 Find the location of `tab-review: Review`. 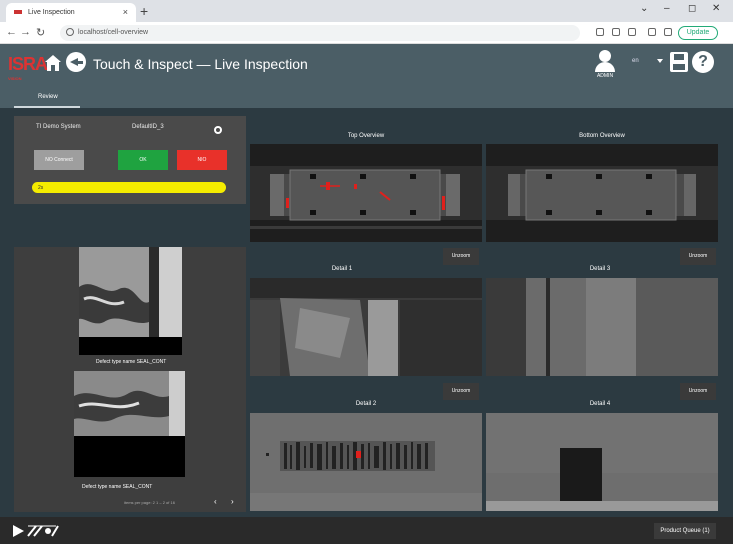

tab-review: Review is located at coordinates (47, 99).